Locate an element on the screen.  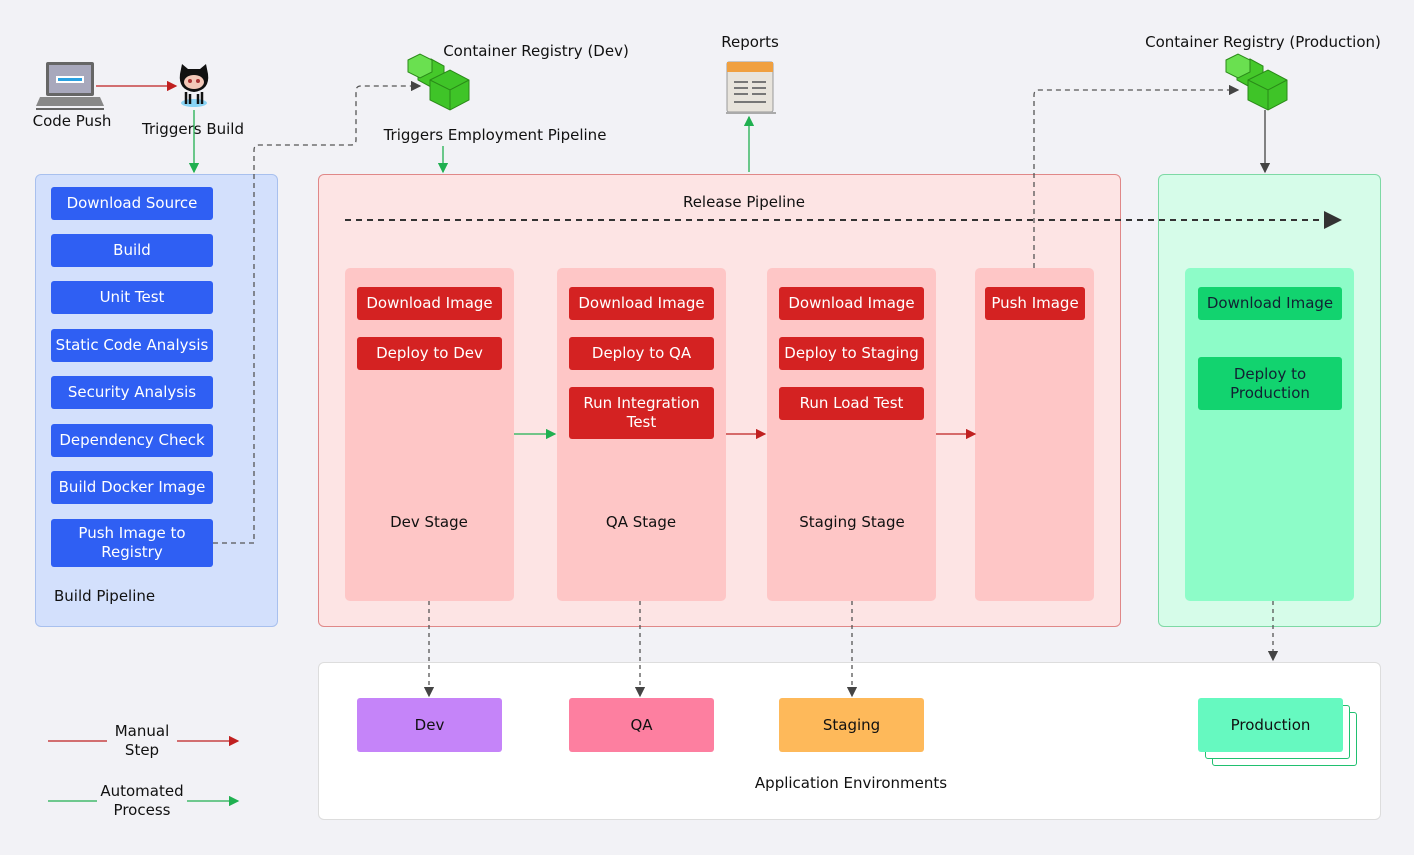
build-step-unit-test: Unit Test is located at coordinates (132, 297).